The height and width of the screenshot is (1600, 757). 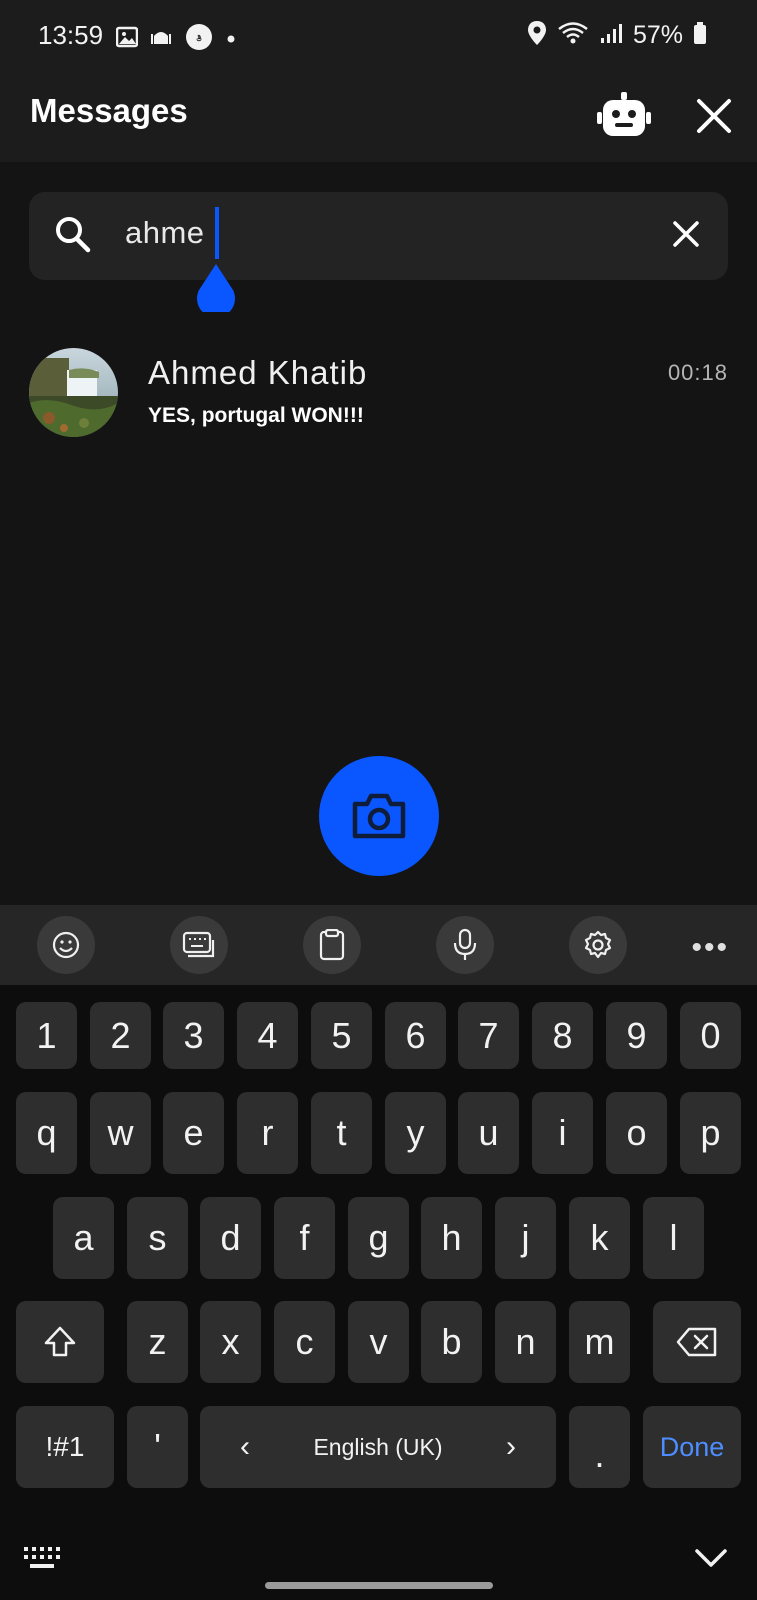 What do you see at coordinates (231, 40) in the screenshot?
I see `dot-icon` at bounding box center [231, 40].